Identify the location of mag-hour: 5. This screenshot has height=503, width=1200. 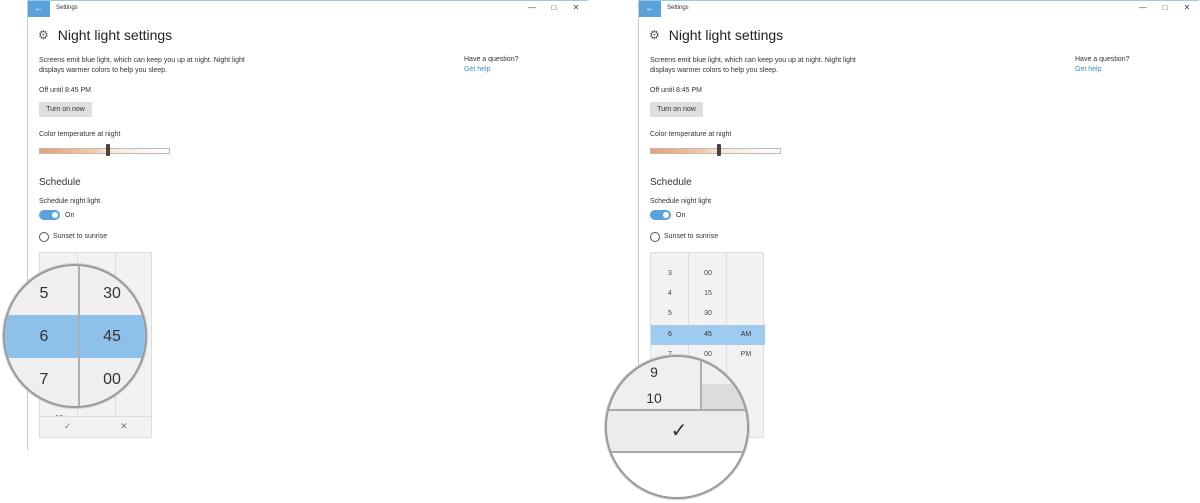
(44, 293).